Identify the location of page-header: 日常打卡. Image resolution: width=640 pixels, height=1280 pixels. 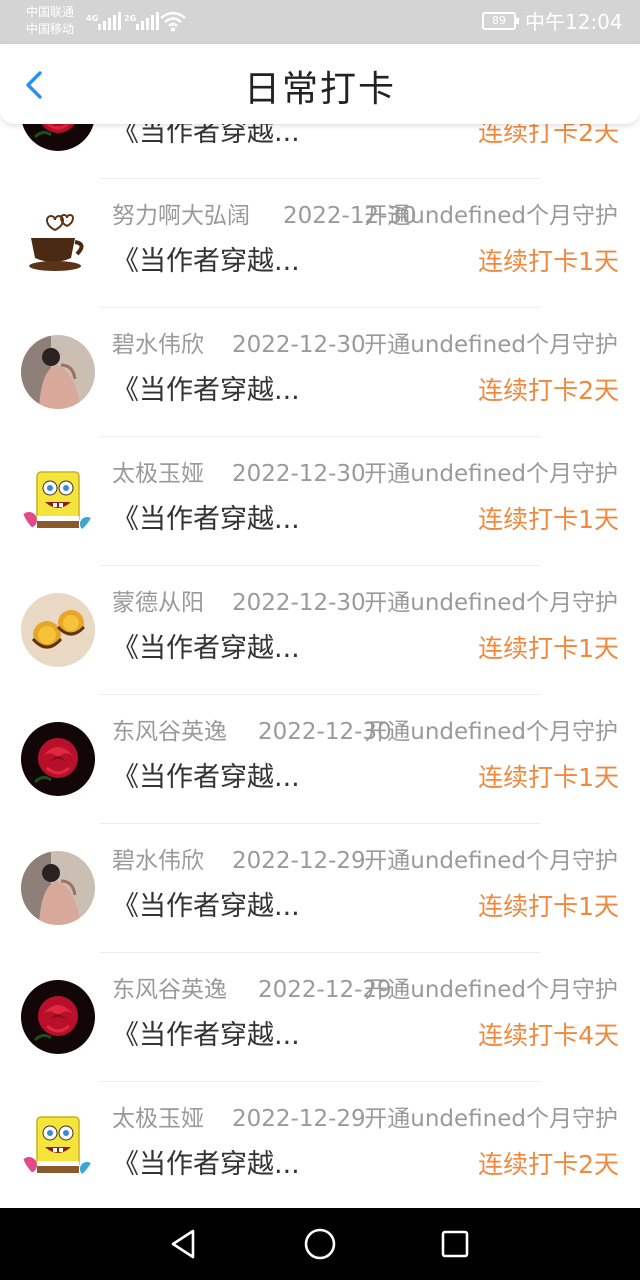
(320, 84).